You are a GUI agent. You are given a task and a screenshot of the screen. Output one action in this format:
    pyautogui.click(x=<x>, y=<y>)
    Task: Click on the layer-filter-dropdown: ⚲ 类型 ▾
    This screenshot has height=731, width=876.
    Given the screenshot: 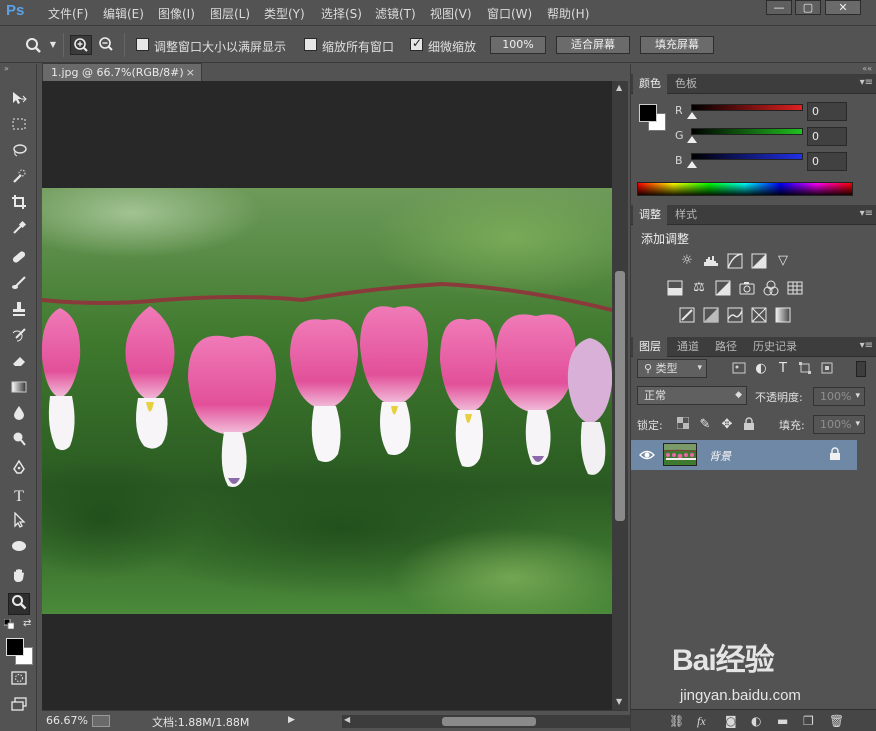 What is the action you would take?
    pyautogui.click(x=672, y=368)
    